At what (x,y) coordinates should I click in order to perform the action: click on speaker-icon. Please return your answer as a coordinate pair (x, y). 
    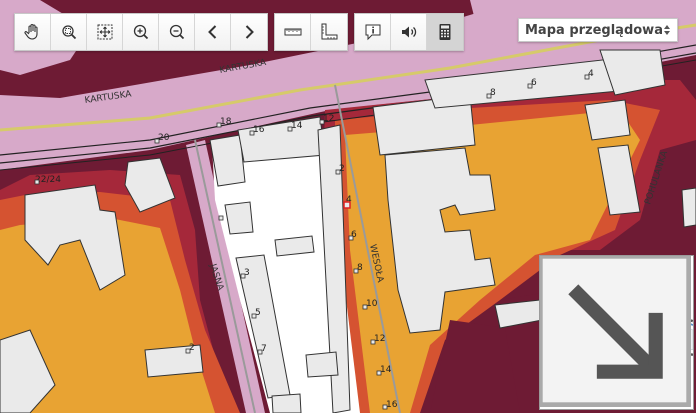
    Looking at the image, I should click on (408, 32).